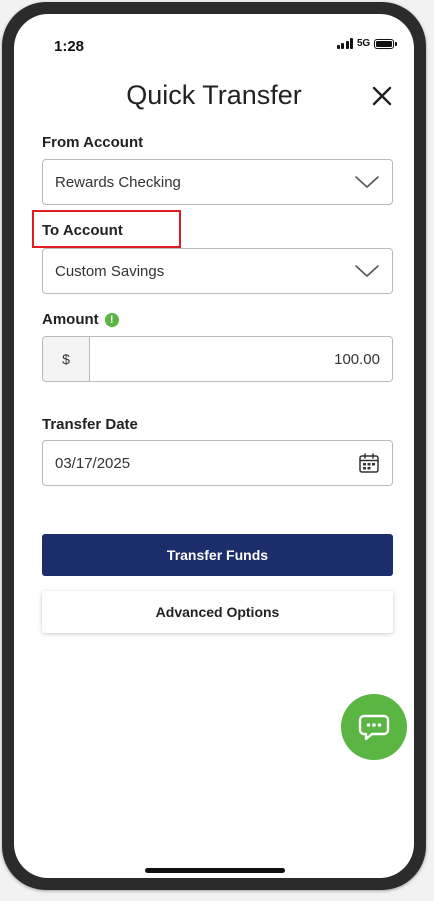 This screenshot has width=434, height=901. What do you see at coordinates (215, 870) in the screenshot?
I see `home-indicator` at bounding box center [215, 870].